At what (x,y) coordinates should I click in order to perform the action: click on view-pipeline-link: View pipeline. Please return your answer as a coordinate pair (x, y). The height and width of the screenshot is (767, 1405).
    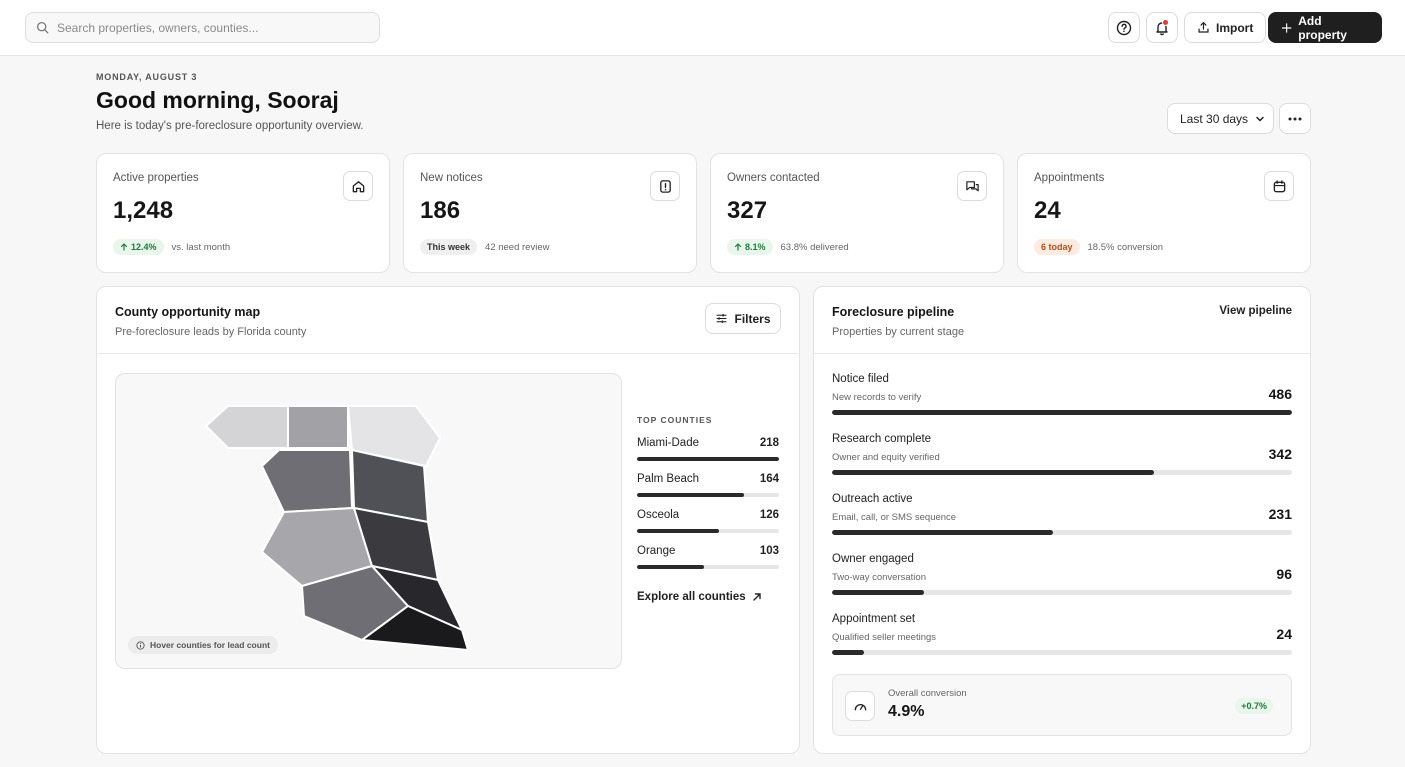
    Looking at the image, I should click on (1255, 311).